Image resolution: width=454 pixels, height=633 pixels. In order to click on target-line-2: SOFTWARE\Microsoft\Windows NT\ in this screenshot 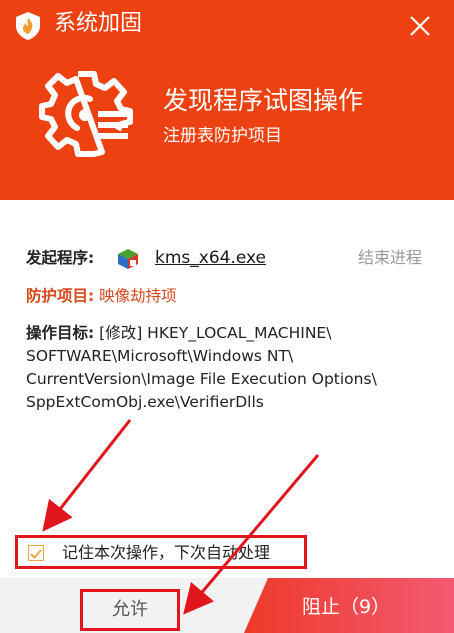, I will do `click(160, 356)`.